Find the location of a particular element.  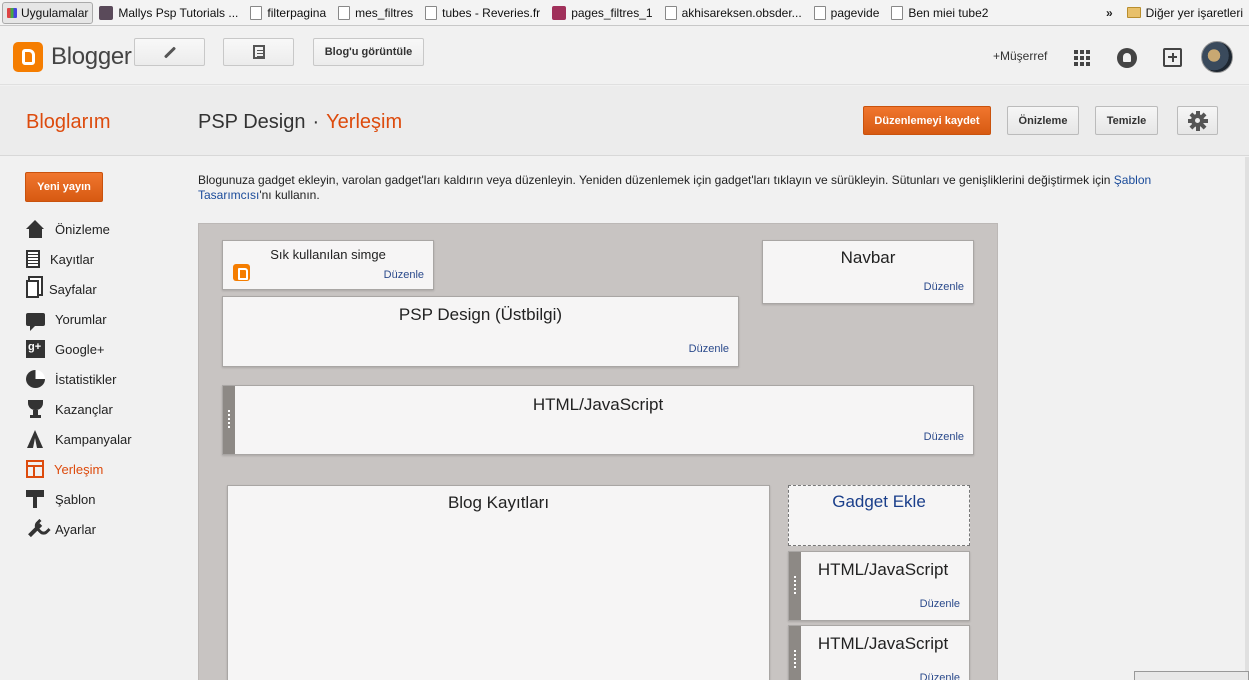

comments-icon is located at coordinates (35, 321).